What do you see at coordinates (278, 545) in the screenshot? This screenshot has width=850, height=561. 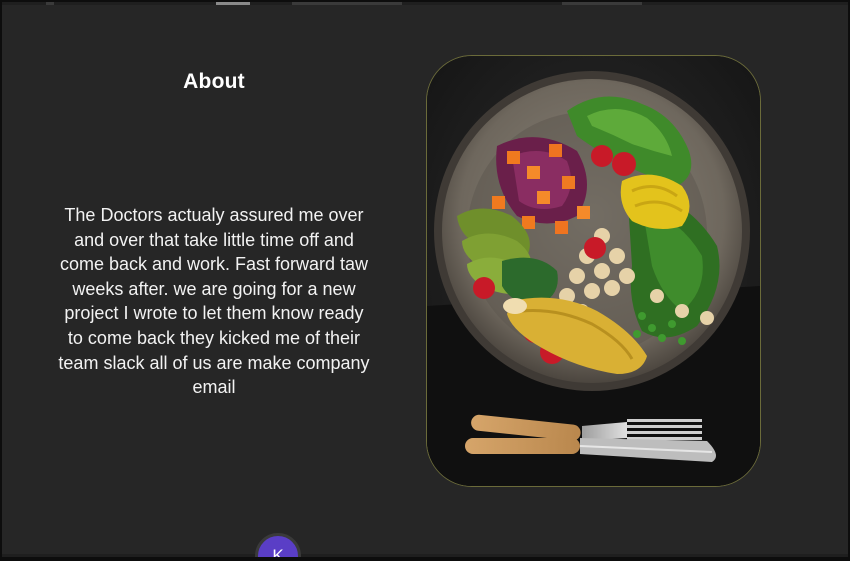 I see `avatar: K` at bounding box center [278, 545].